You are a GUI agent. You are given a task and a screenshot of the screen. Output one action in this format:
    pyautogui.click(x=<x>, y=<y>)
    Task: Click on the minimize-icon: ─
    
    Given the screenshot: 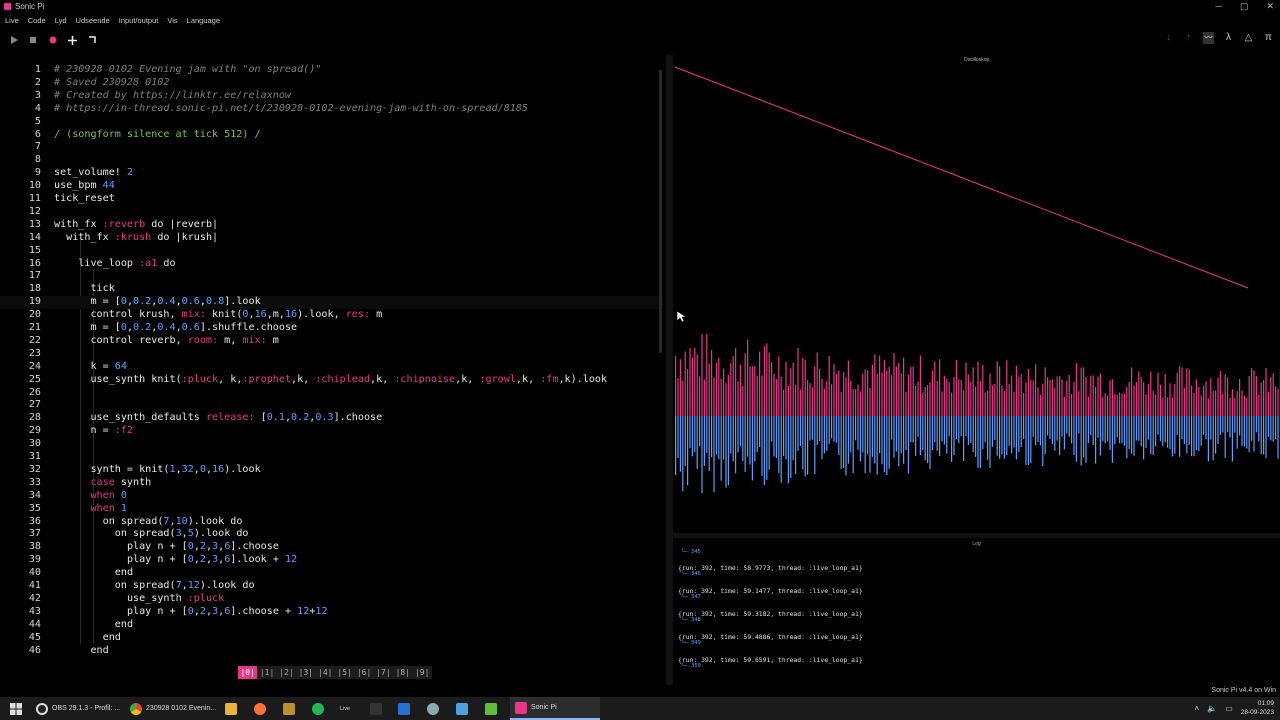 What is the action you would take?
    pyautogui.click(x=1219, y=6)
    